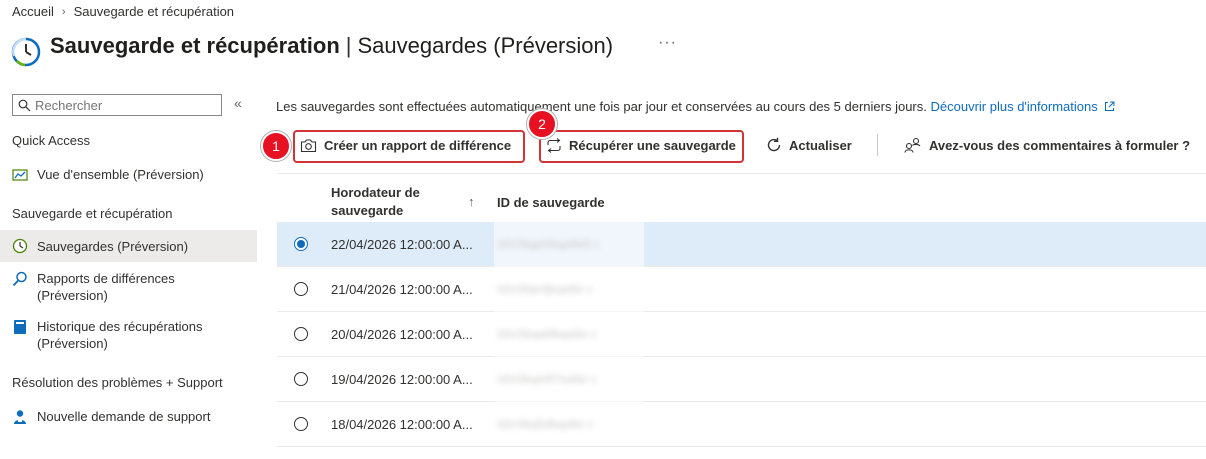 The image size is (1206, 459). Describe the element at coordinates (391, 202) in the screenshot. I see `column-header-timestamp: Horodateur de sauvegarde` at that location.